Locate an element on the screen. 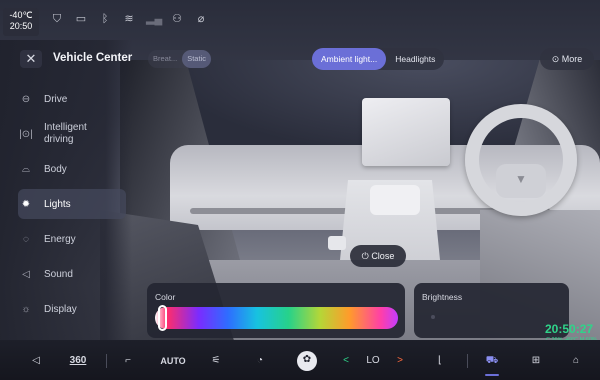  temp-time-widget: -40℃ 20:50 is located at coordinates (21, 22).